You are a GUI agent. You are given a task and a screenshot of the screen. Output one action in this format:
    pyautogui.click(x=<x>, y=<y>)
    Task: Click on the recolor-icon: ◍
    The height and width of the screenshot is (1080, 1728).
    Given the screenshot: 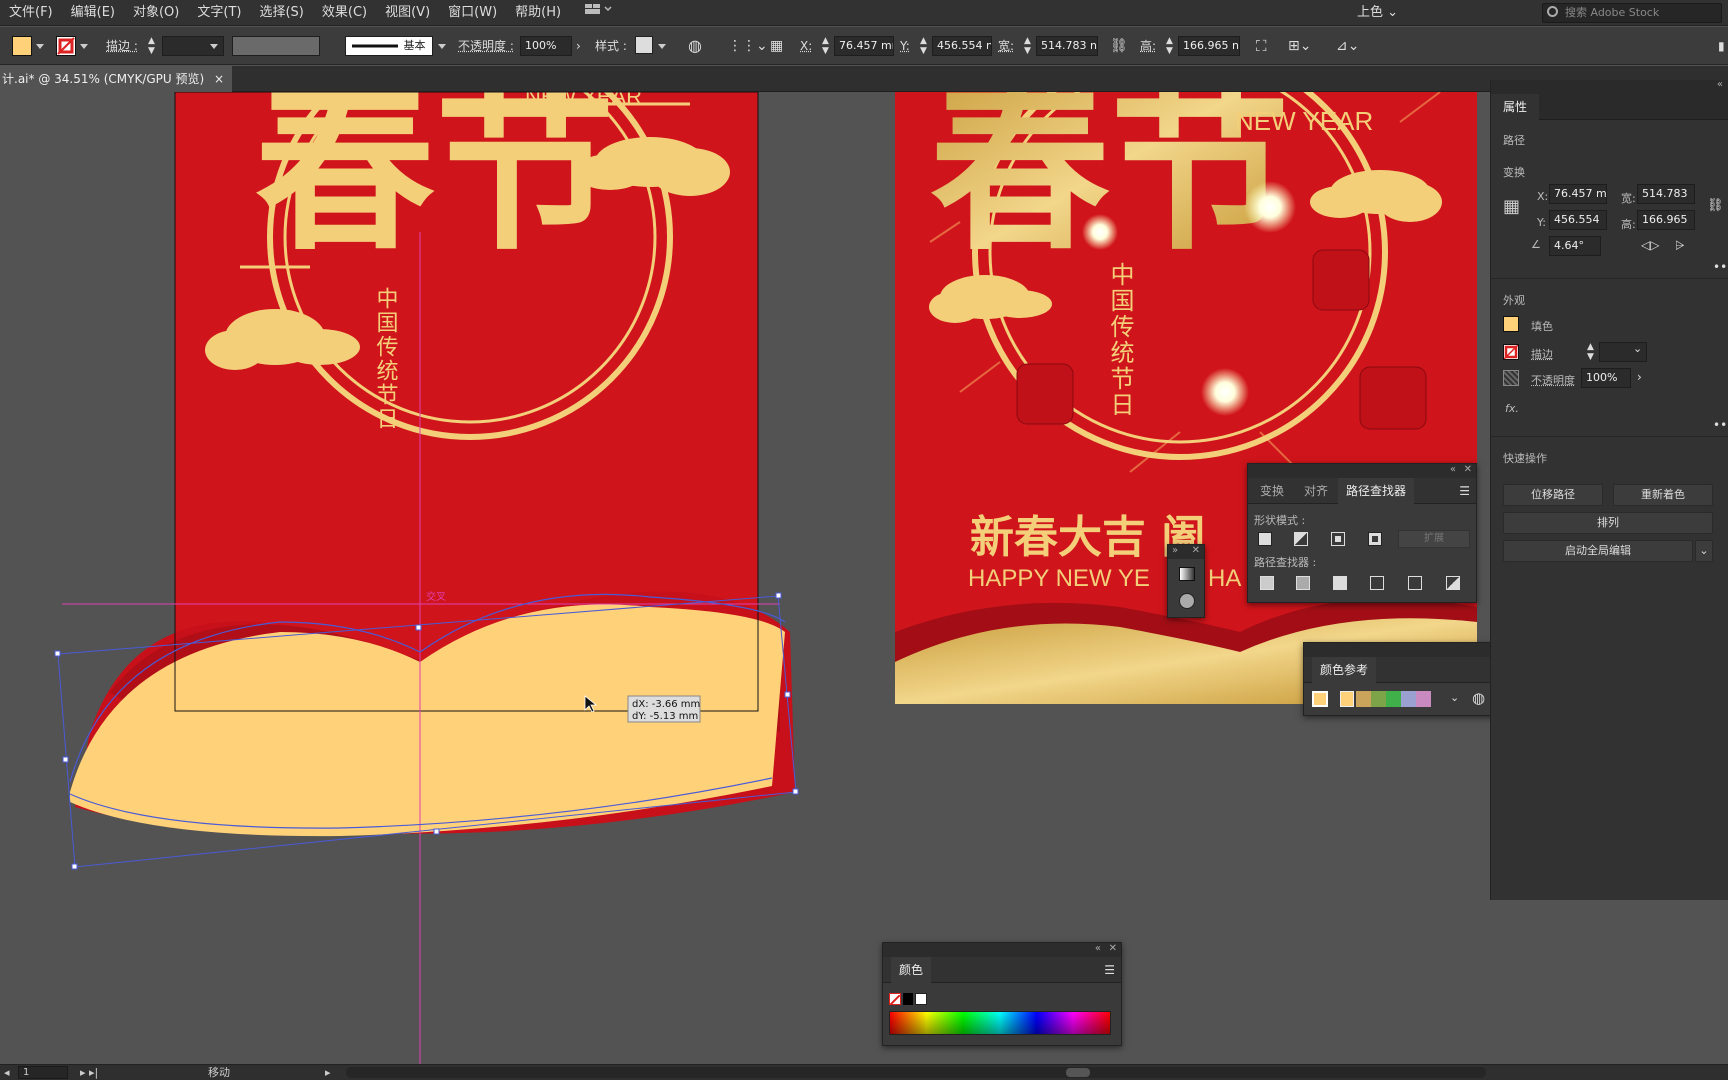 What is the action you would take?
    pyautogui.click(x=695, y=46)
    